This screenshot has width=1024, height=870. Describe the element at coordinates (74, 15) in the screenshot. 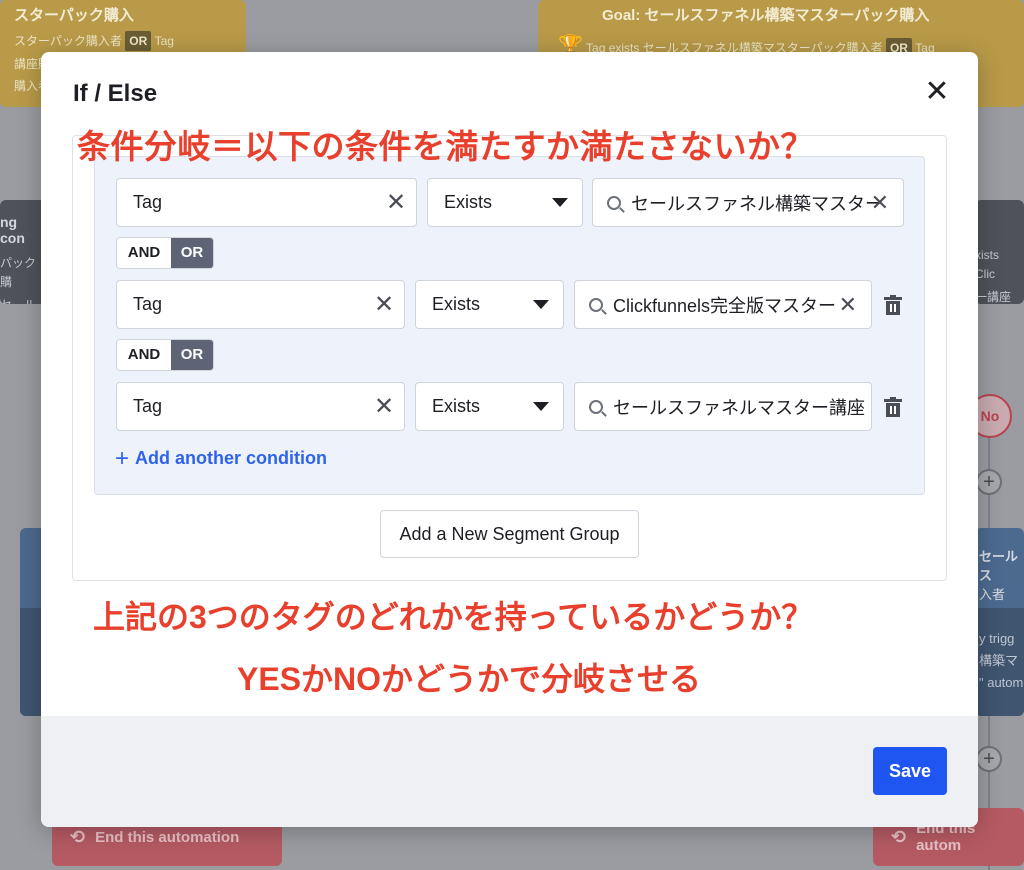

I see `goal-title: スターパック購入` at that location.